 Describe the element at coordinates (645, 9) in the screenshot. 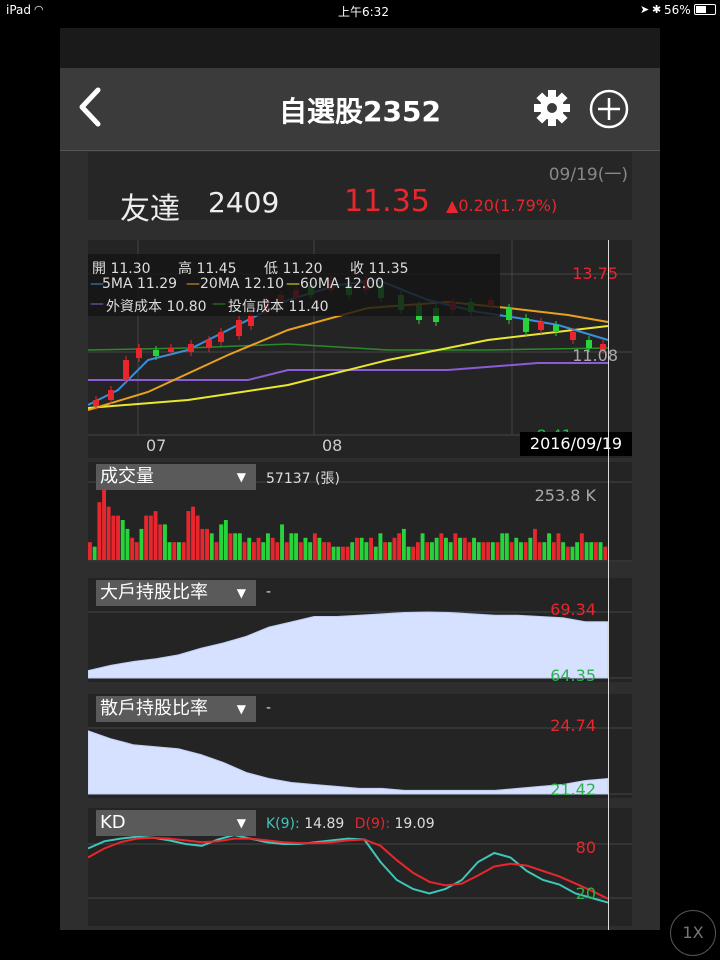

I see `location-icon: ➤` at that location.